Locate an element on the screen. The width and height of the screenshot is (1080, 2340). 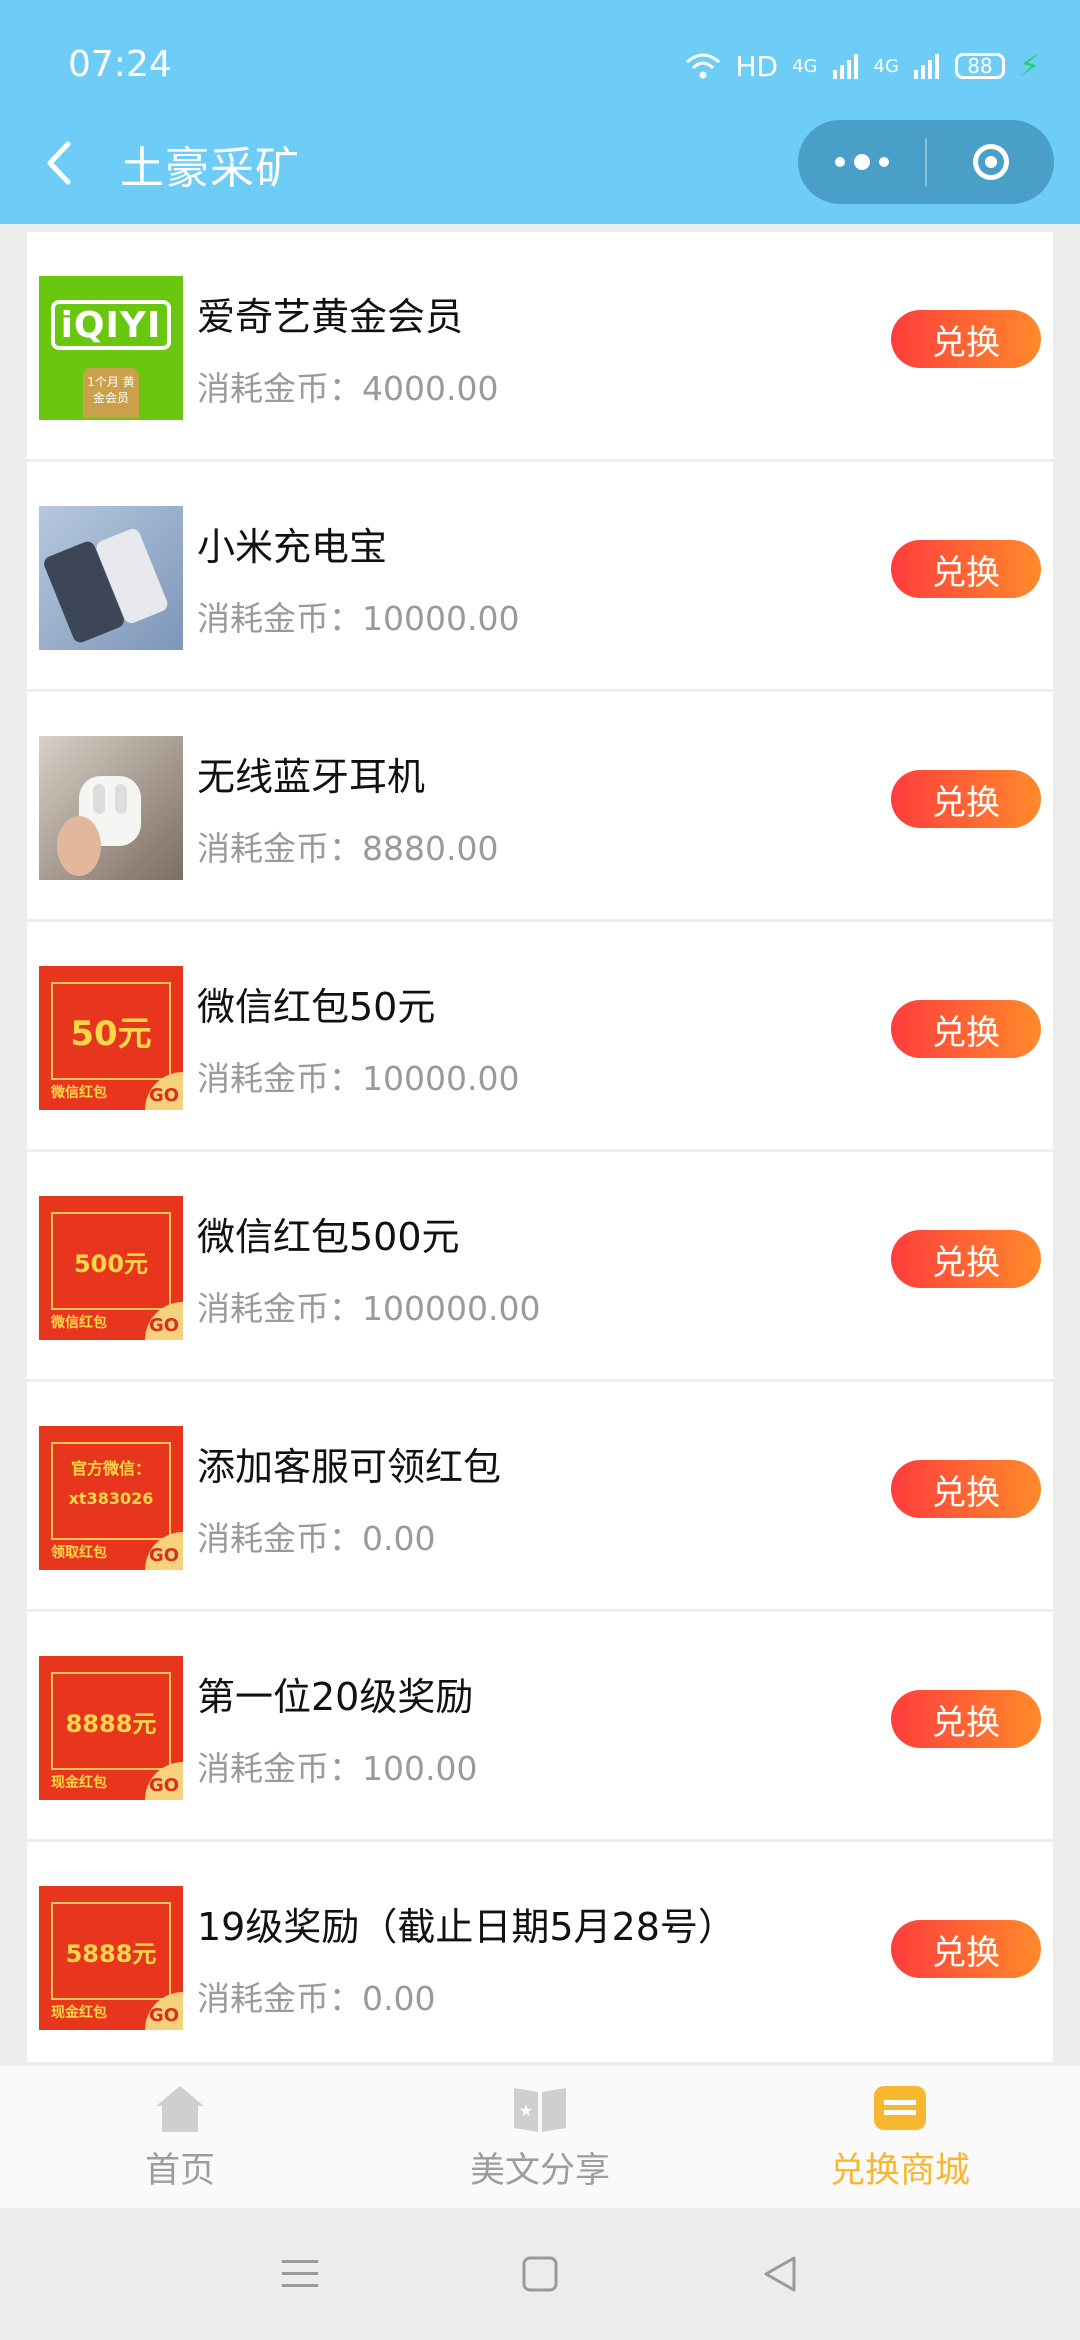
list-item: 8888元 现金红包 GO 第一位20级奖励 消耗金币：100.00 兑换 is located at coordinates (540, 1727).